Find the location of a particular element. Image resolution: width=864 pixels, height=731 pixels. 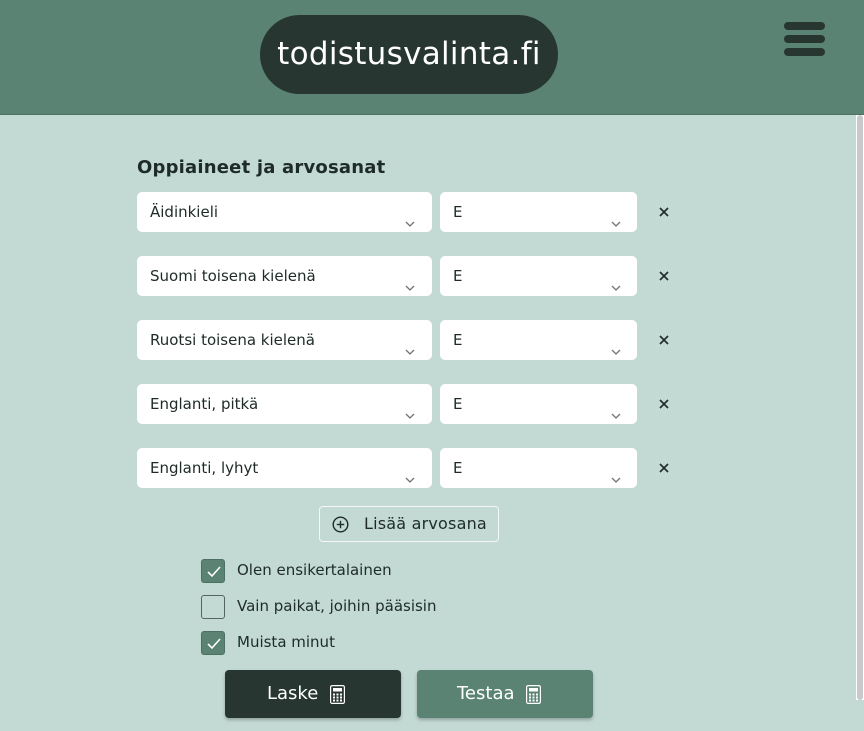

site-logo: todistusvalinta.fi is located at coordinates (409, 54).